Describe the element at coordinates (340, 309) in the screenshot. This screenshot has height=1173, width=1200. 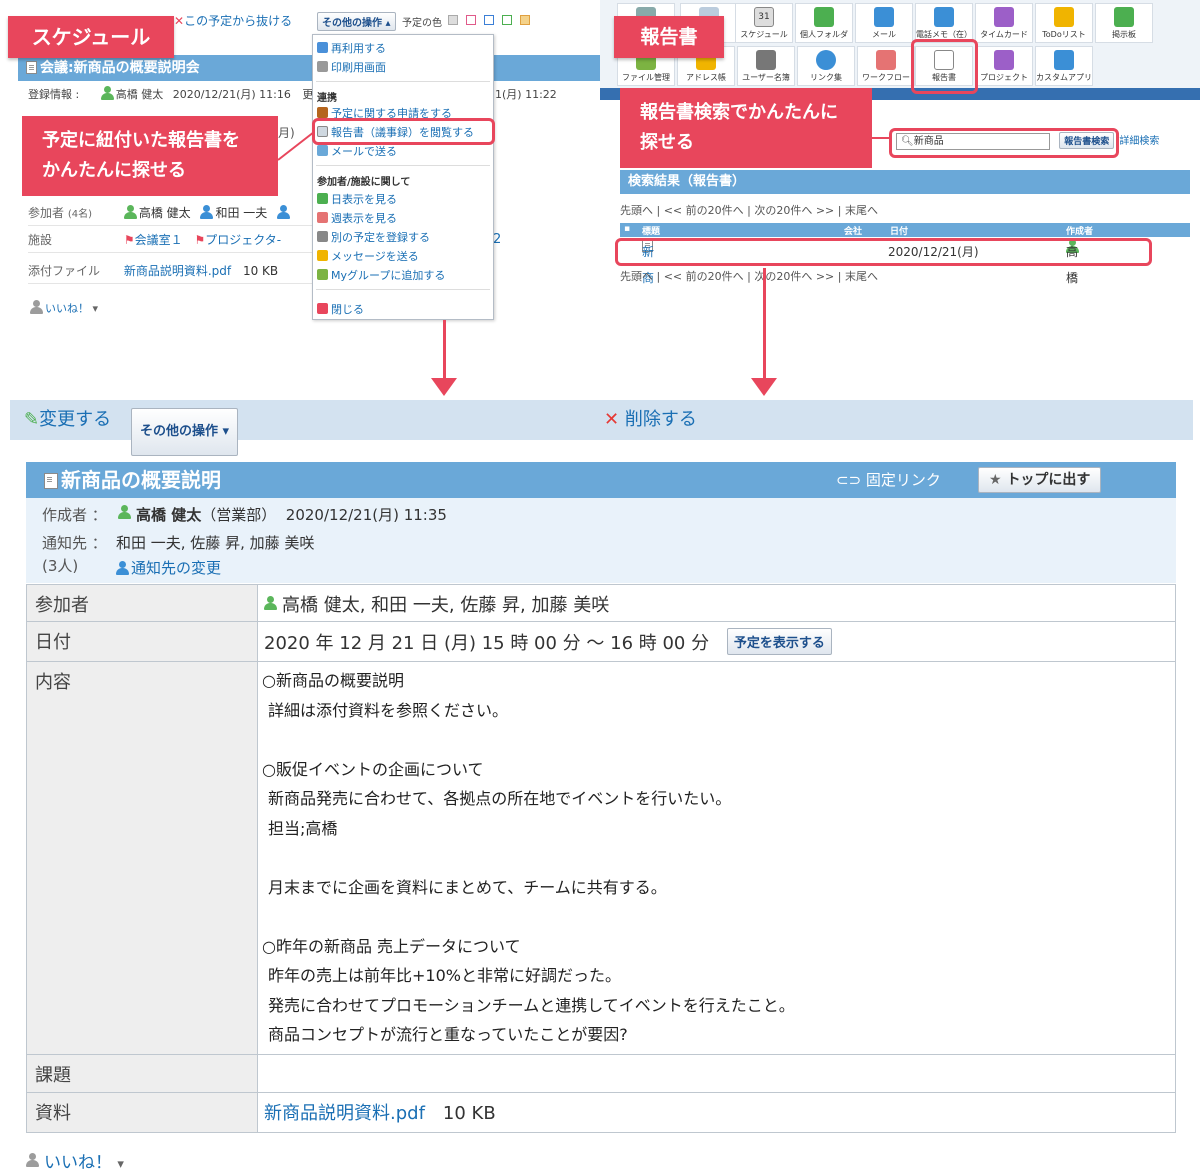
I see `menu-item-close: 閉じる` at that location.